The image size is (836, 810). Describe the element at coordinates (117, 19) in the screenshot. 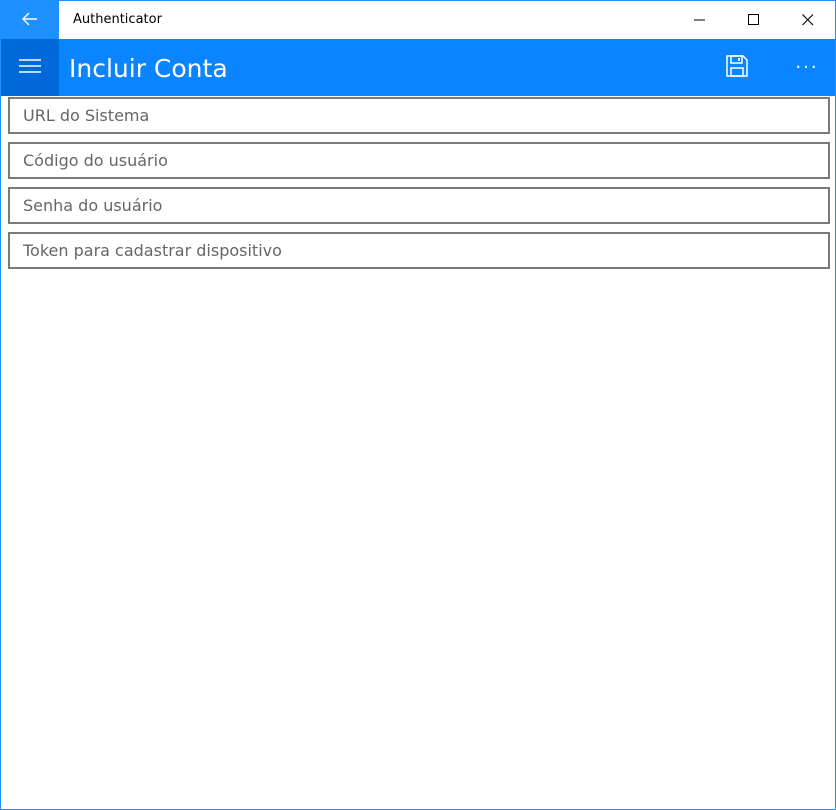

I see `app-title: Authenticator` at that location.